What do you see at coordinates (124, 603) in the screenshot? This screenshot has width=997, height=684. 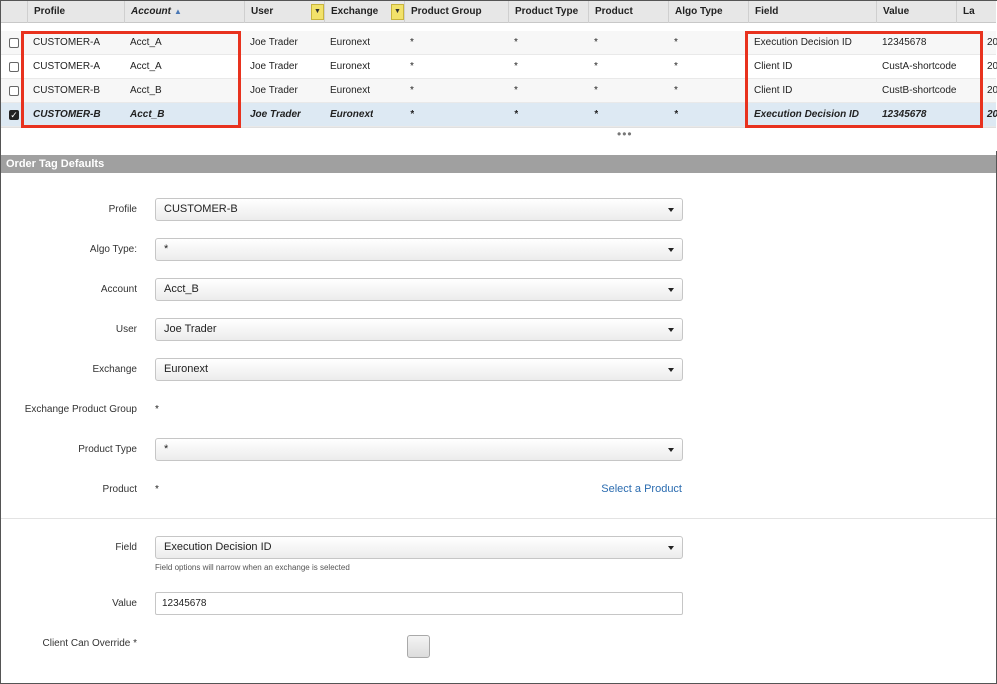 I see `value-label: Value` at bounding box center [124, 603].